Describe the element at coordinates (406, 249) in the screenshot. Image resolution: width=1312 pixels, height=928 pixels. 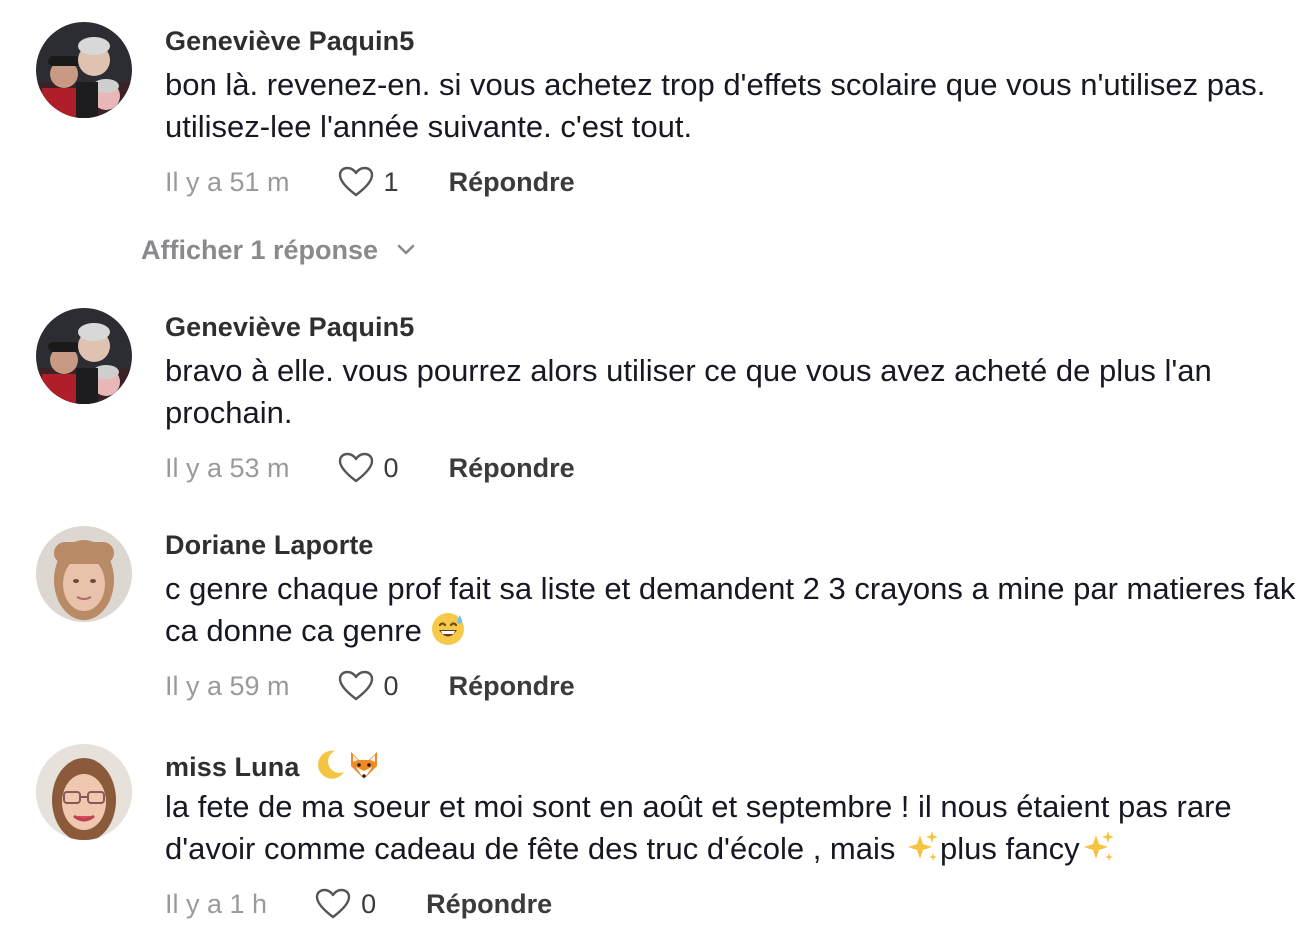
I see `chevron-down-icon` at that location.